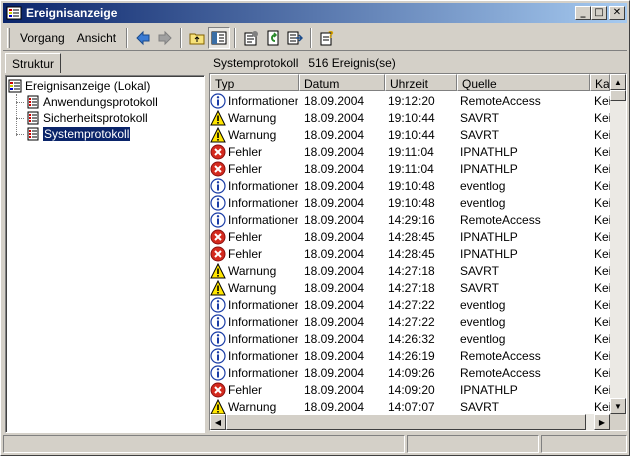  I want to click on column-headers: Typ Datum Uhrzeit Quelle Kat, so click(410, 82).